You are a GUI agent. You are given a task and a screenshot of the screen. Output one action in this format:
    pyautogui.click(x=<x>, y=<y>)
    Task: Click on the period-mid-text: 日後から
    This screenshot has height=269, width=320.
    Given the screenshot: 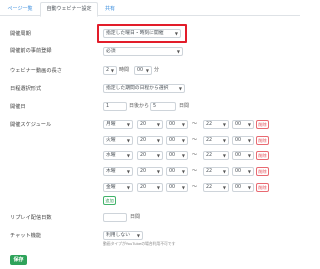 What is the action you would take?
    pyautogui.click(x=139, y=106)
    